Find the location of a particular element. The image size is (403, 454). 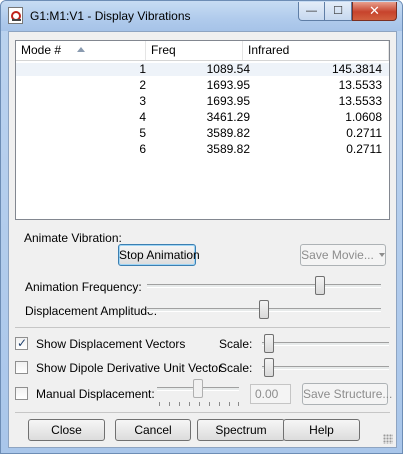

displacement-scale-label: Scale: is located at coordinates (236, 344).